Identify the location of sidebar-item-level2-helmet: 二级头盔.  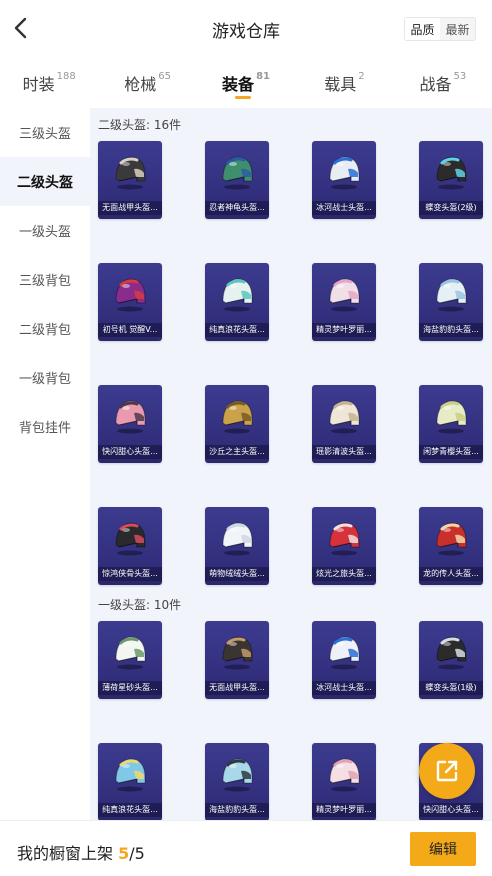
(45, 181).